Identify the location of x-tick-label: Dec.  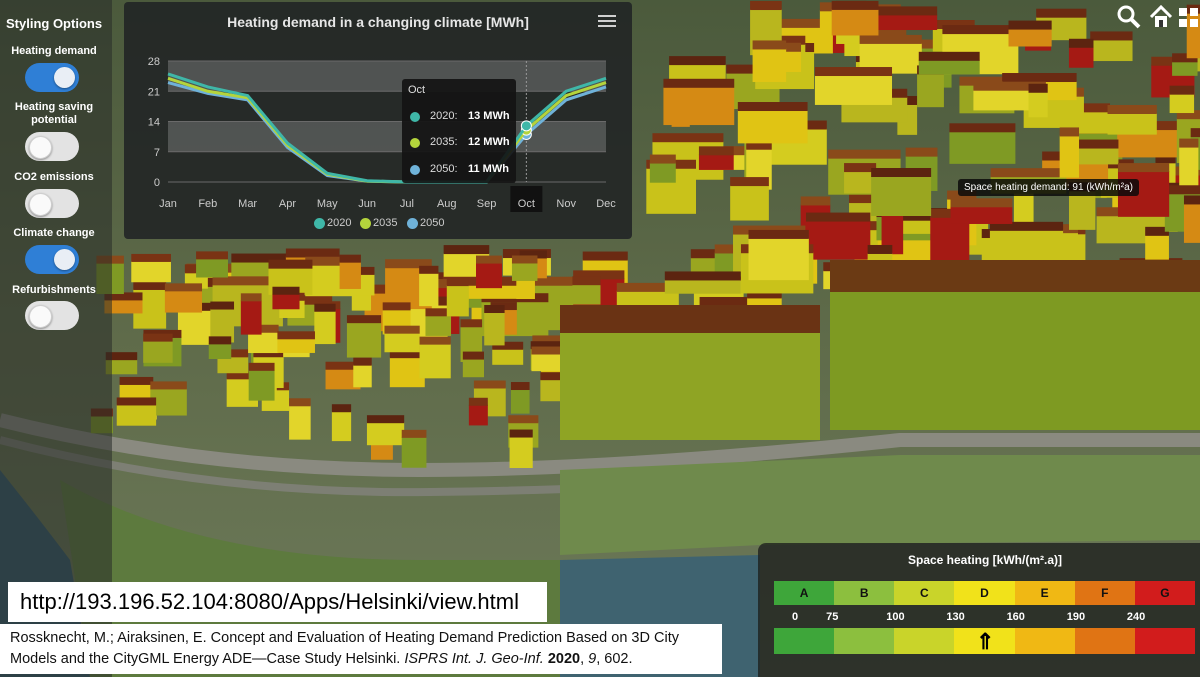
(606, 204).